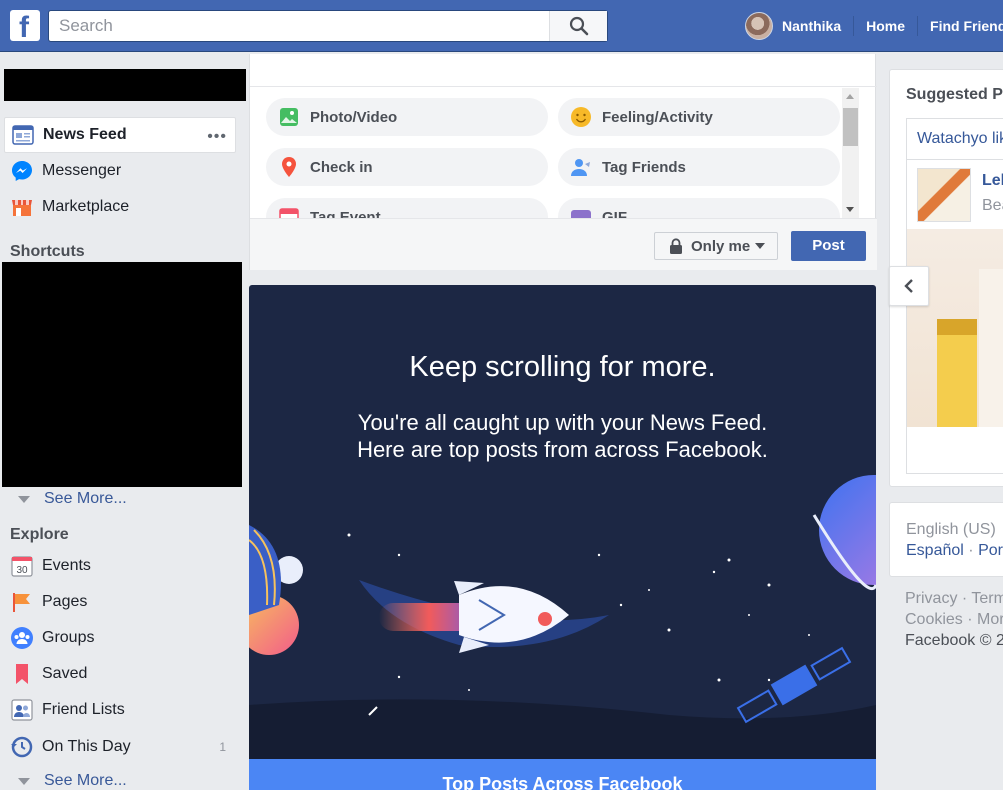 This screenshot has height=790, width=1003. What do you see at coordinates (289, 117) in the screenshot?
I see `photo-video-icon` at bounding box center [289, 117].